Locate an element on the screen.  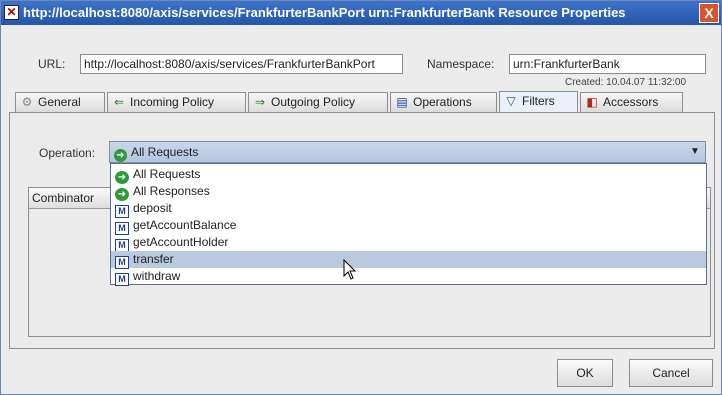
incoming-icon: ⇐ is located at coordinates (119, 102).